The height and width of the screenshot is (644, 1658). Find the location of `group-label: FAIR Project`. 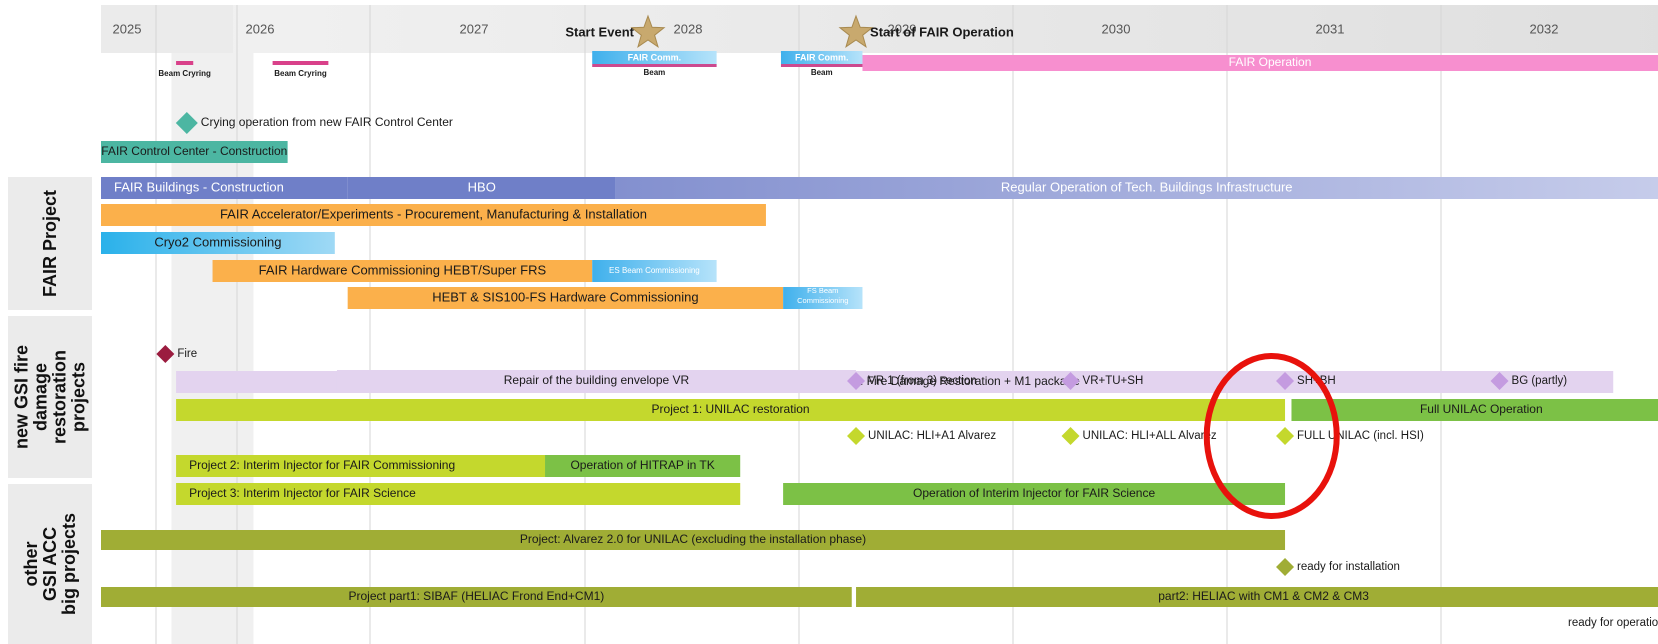

group-label: FAIR Project is located at coordinates (50, 243).